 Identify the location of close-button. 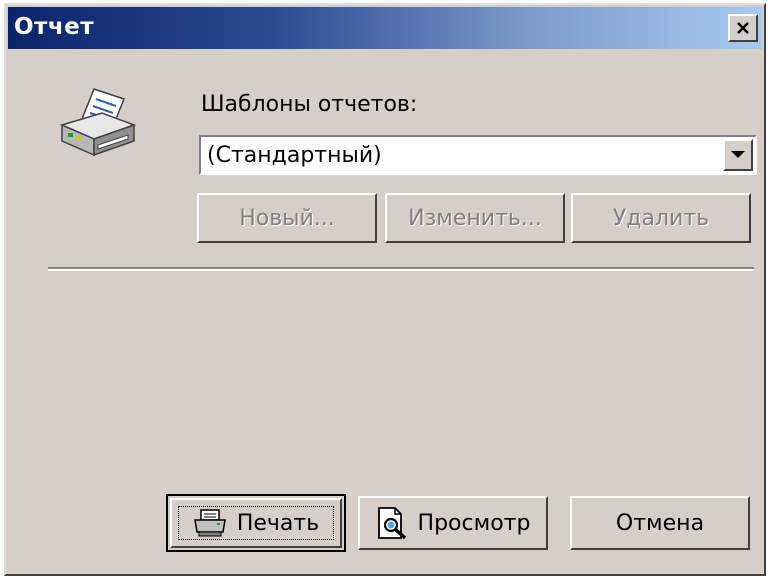
(743, 28).